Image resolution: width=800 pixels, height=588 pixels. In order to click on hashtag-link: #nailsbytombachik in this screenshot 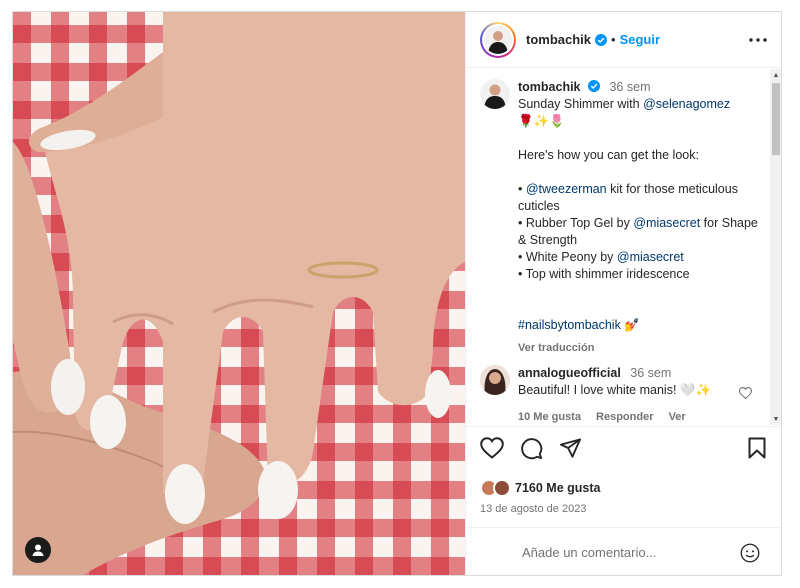, I will do `click(569, 325)`.